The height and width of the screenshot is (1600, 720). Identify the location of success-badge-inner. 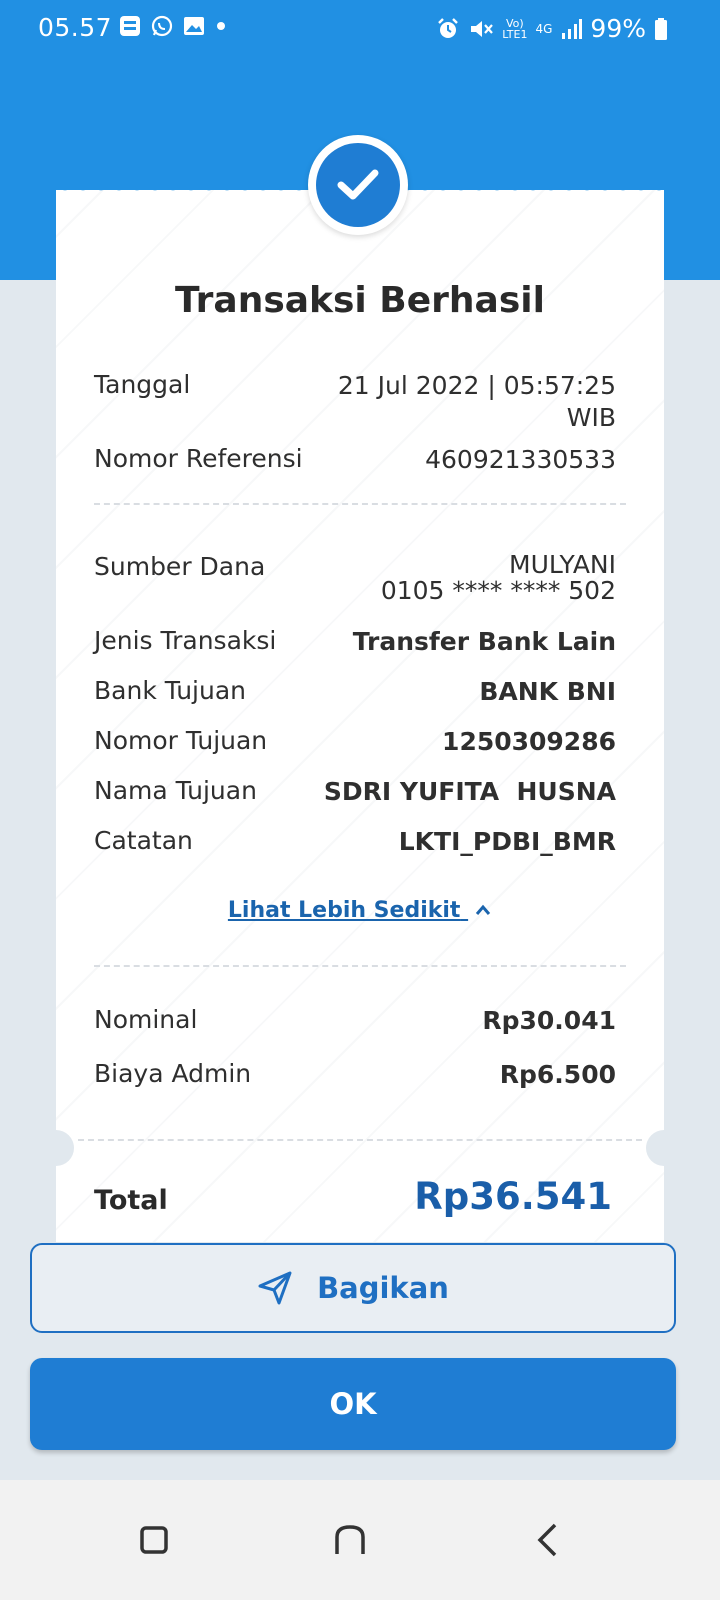
(358, 185).